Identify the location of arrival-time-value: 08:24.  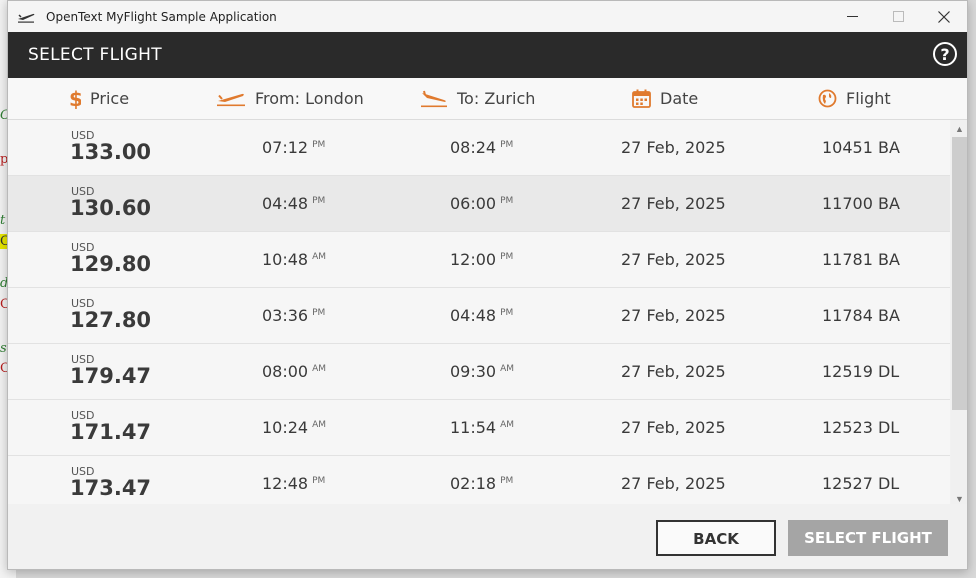
(473, 147).